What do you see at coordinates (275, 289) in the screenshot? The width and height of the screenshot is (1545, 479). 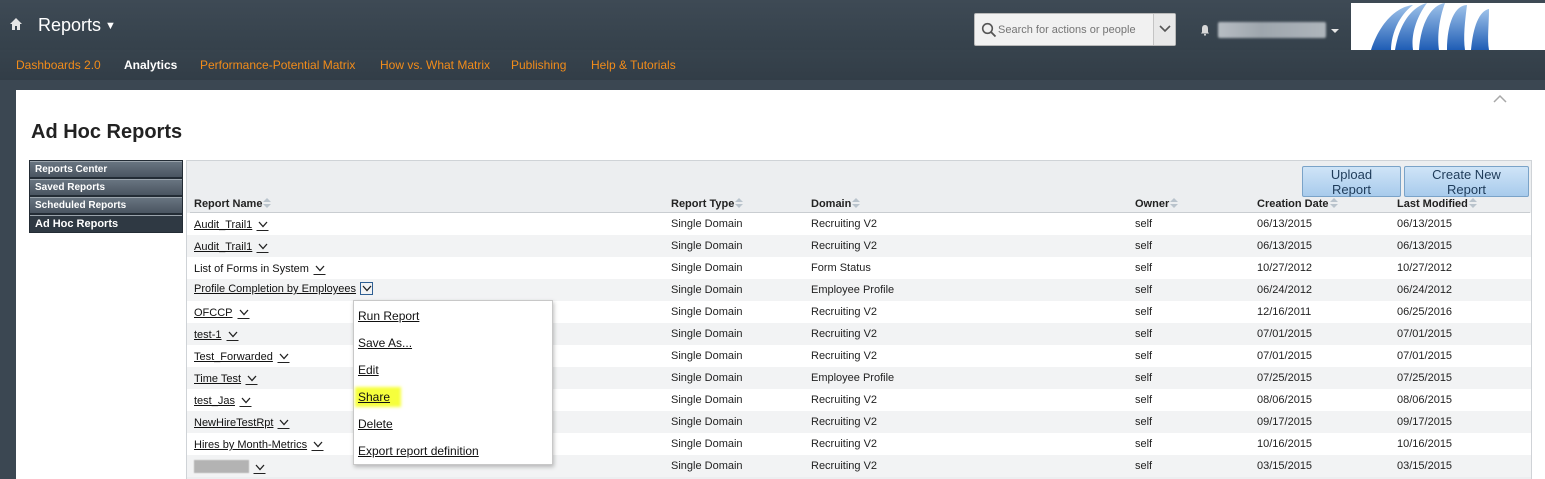 I see `report-name-link: Profile Completion by Employees` at bounding box center [275, 289].